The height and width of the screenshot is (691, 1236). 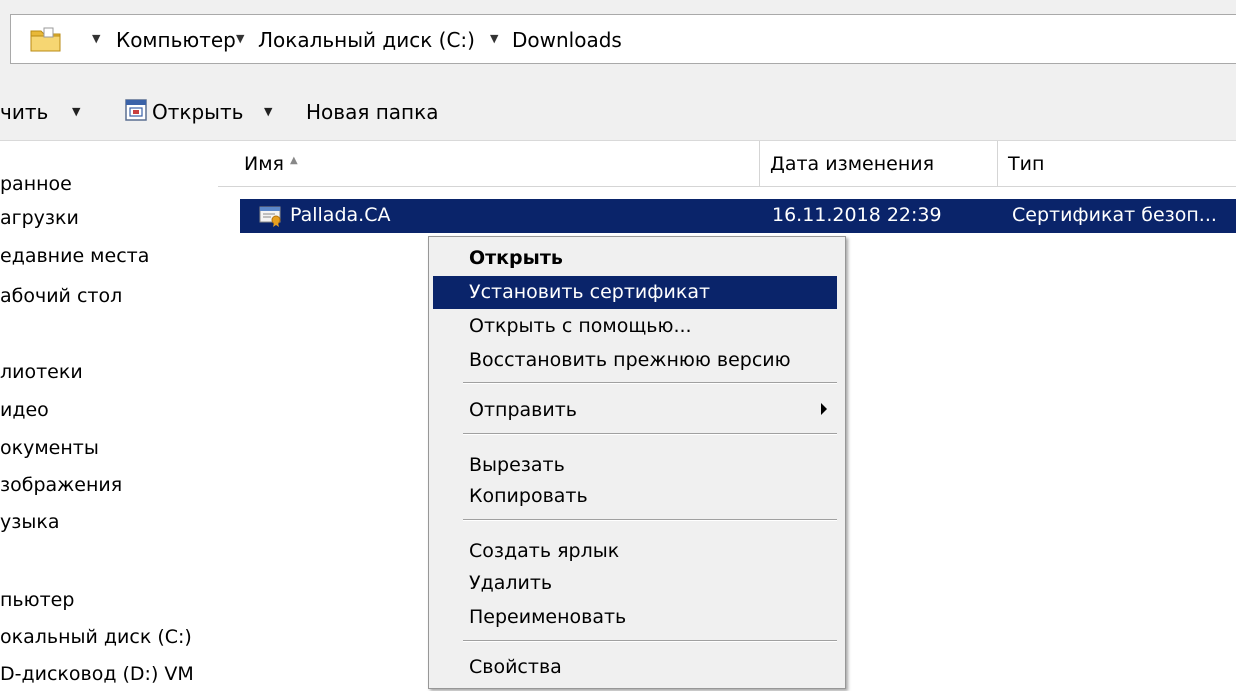 What do you see at coordinates (635, 496) in the screenshot?
I see `menu-item-copy: Копировать` at bounding box center [635, 496].